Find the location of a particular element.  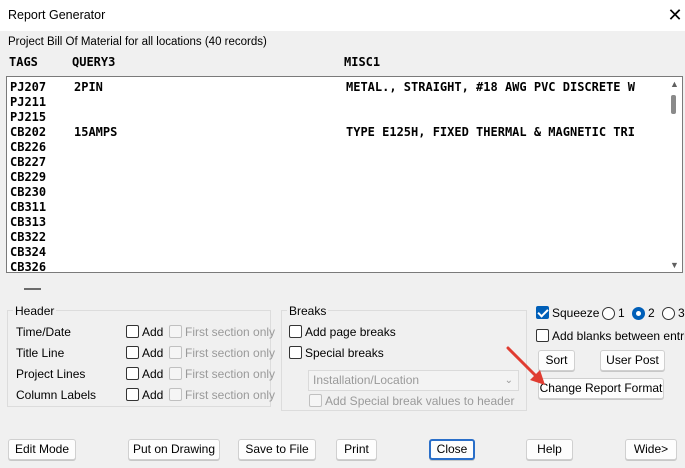

add-project-lines-label: Add is located at coordinates (153, 374).